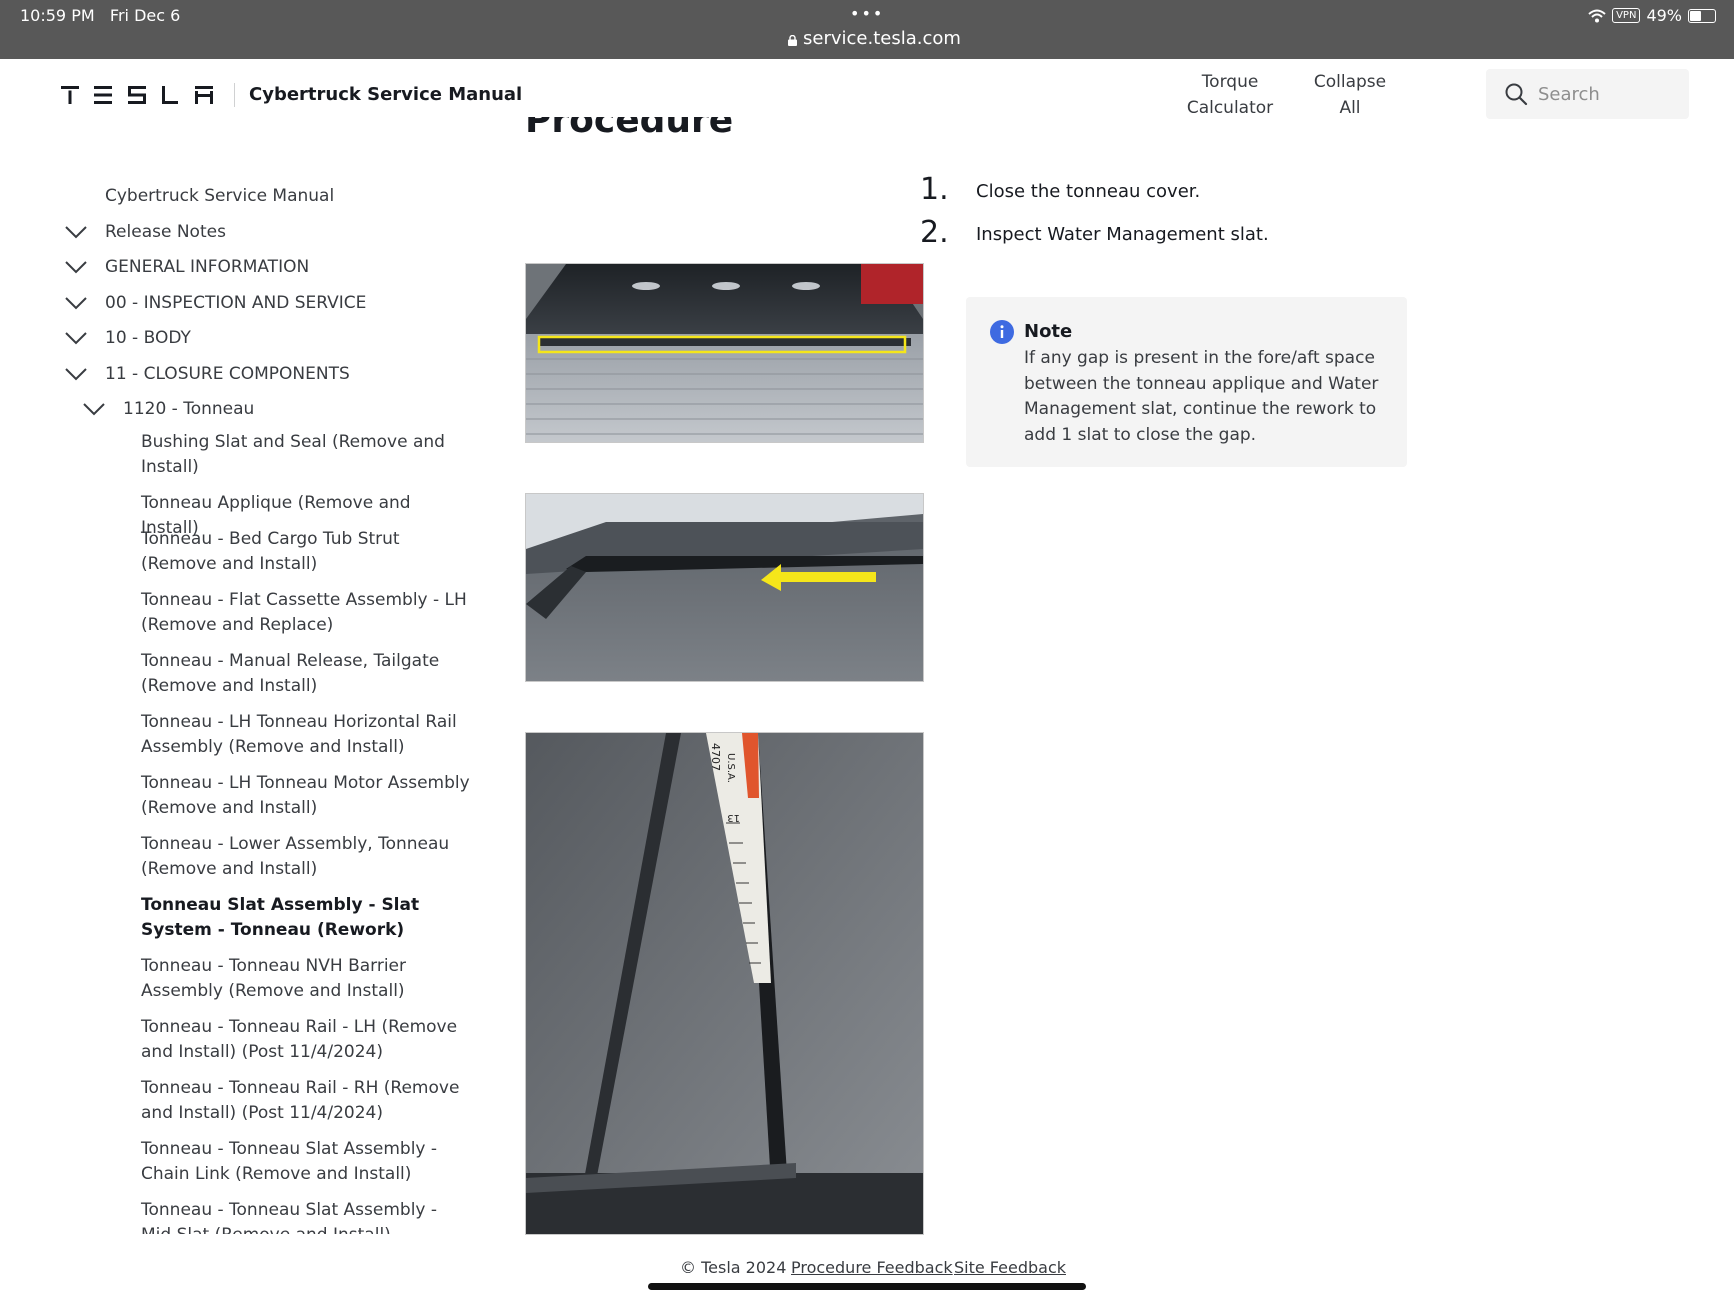 The width and height of the screenshot is (1734, 1300). Describe the element at coordinates (386, 94) in the screenshot. I see `manual-title-mask: Cybertruck Service Manual` at that location.